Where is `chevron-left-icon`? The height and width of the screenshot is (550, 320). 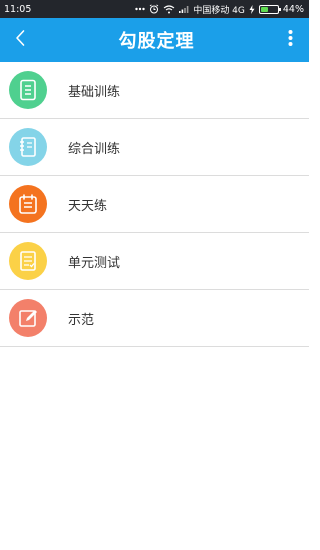
chevron-left-icon is located at coordinates (20, 40).